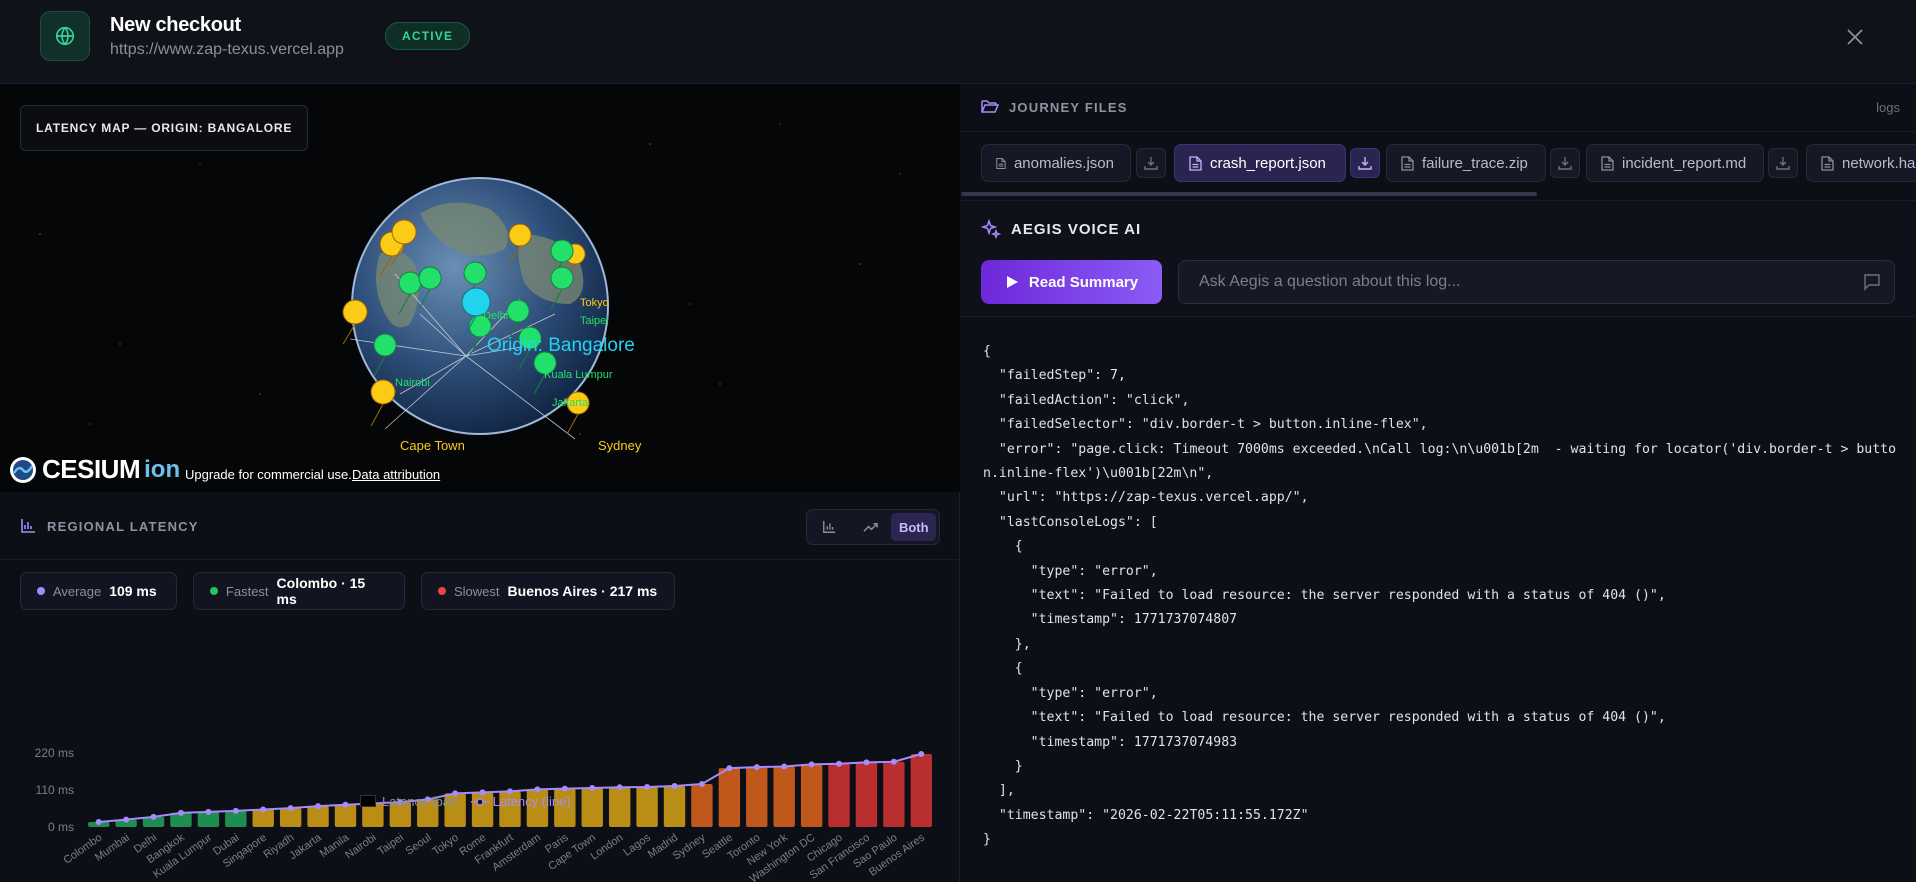 The height and width of the screenshot is (882, 1916). What do you see at coordinates (305, 846) in the screenshot?
I see `x-tick-label: Jakarta` at bounding box center [305, 846].